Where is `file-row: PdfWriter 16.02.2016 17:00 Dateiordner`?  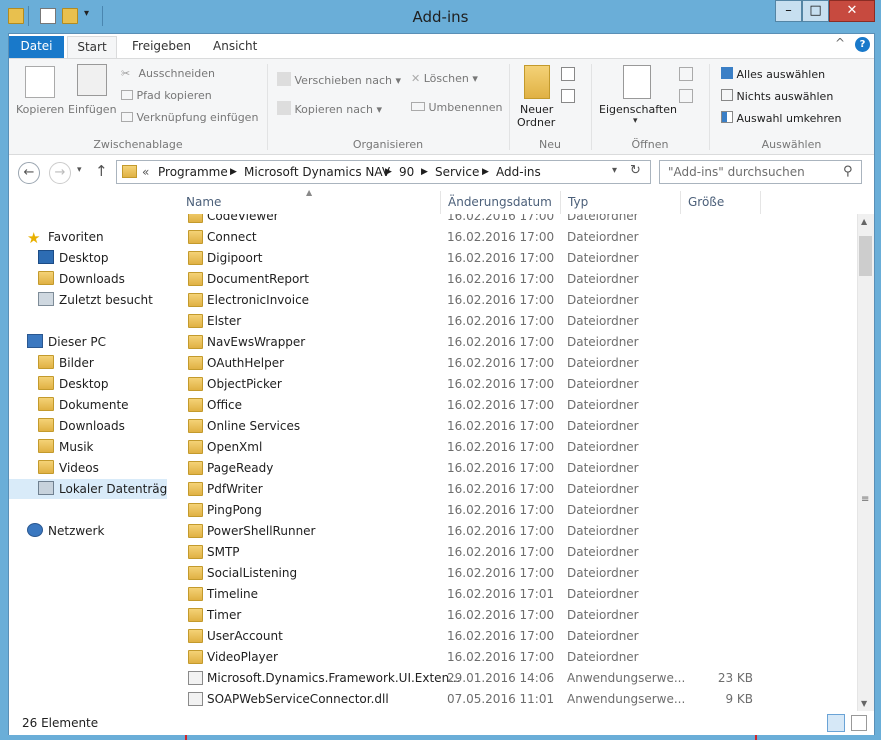 file-row: PdfWriter 16.02.2016 17:00 Dateiordner is located at coordinates (512, 489).